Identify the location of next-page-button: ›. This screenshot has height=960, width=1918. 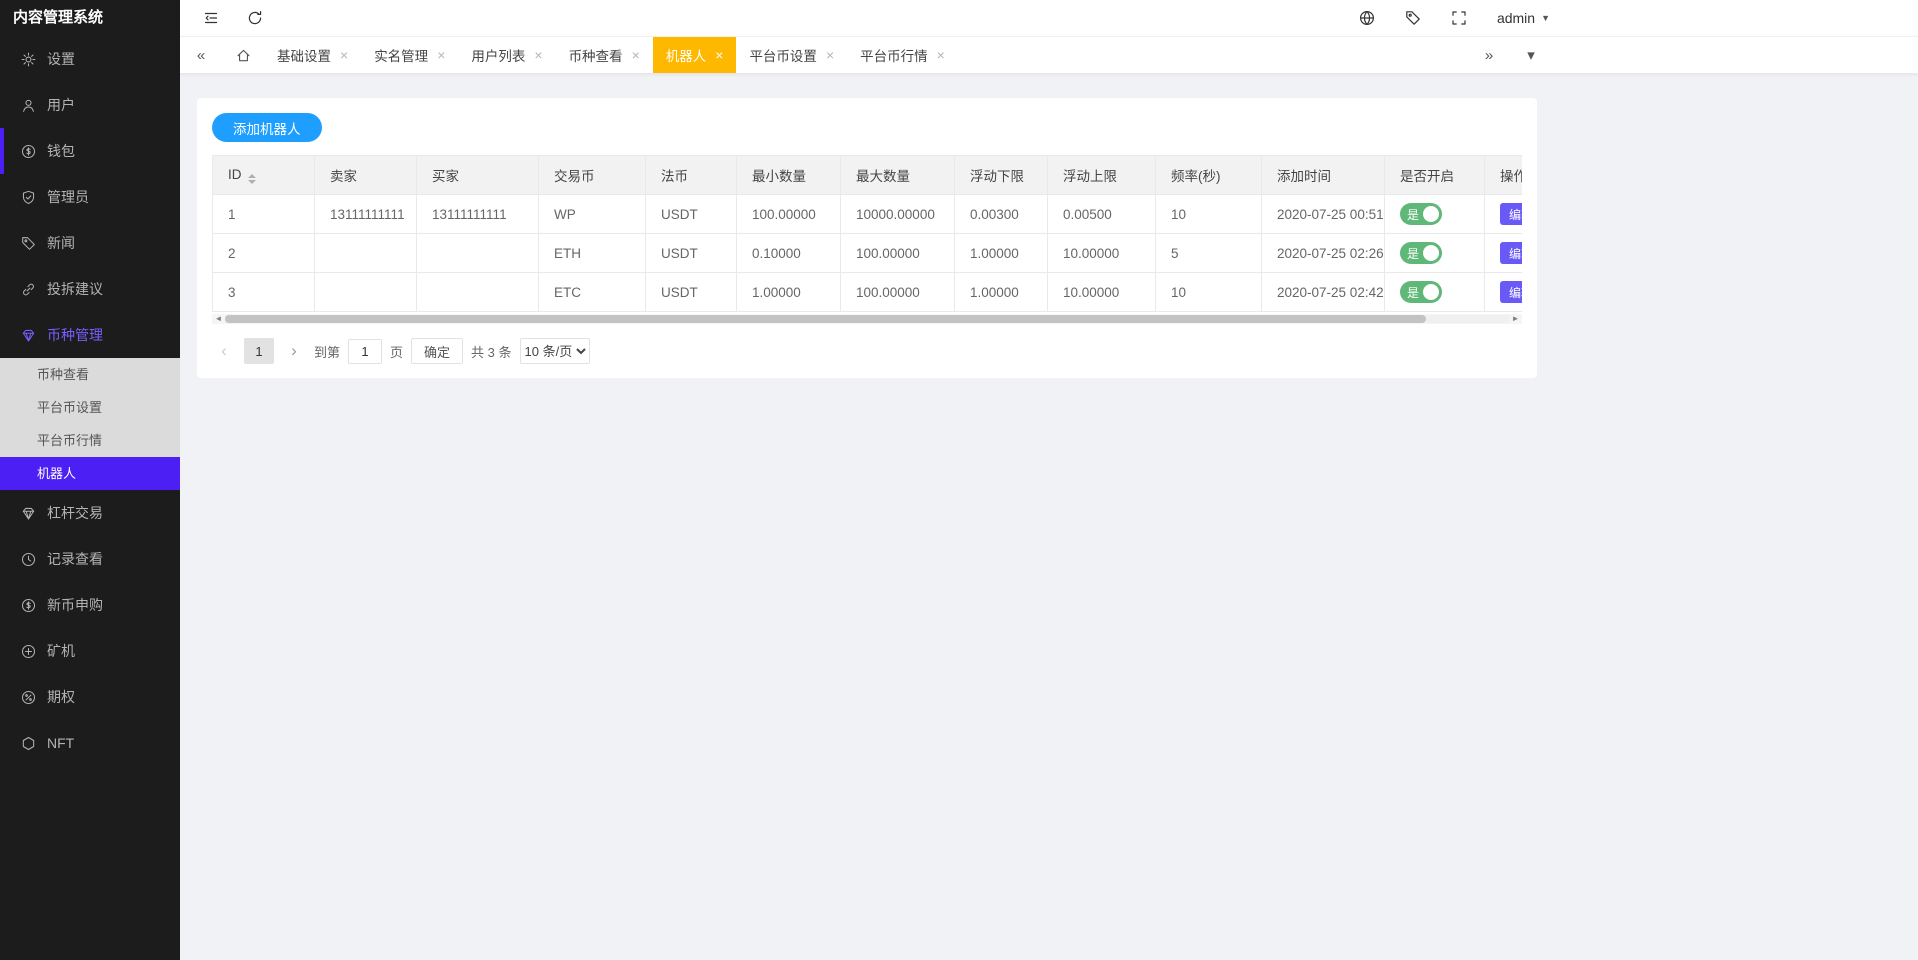
(294, 351).